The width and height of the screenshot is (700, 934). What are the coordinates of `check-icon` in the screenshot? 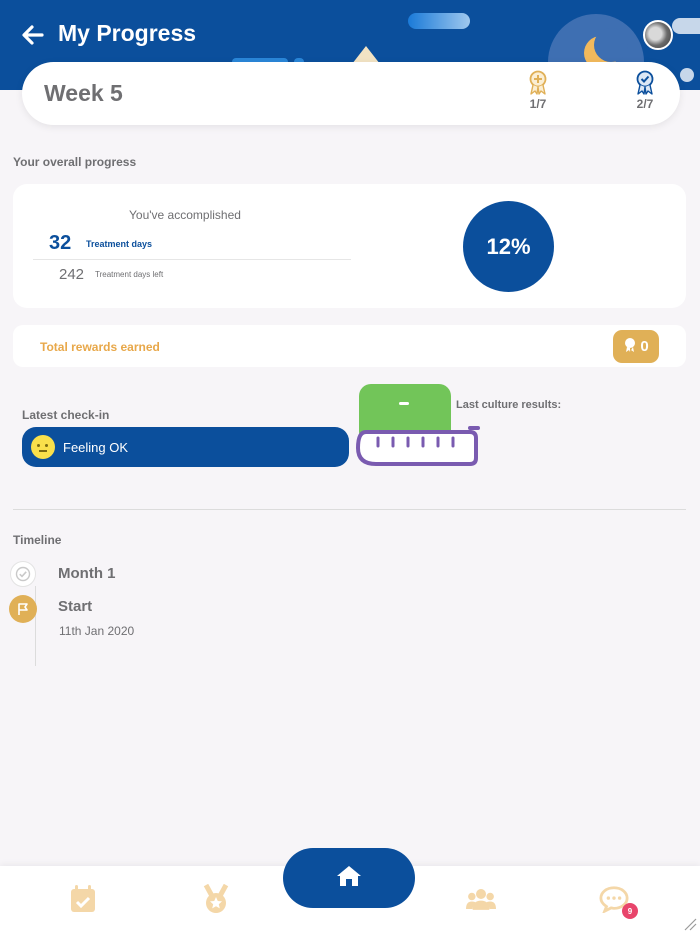 It's located at (23, 574).